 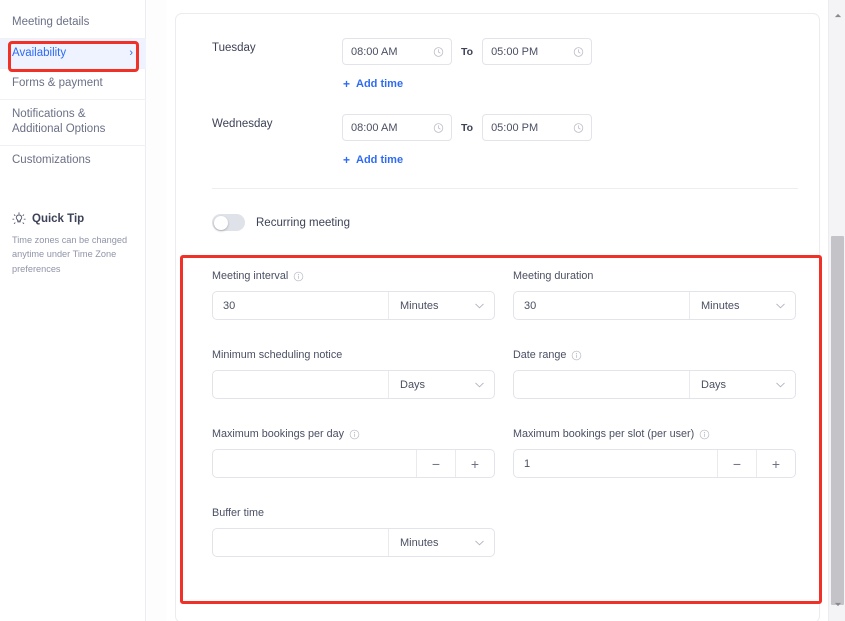 What do you see at coordinates (441, 384) in the screenshot?
I see `minimum-scheduling-notice-unit-select: Days` at bounding box center [441, 384].